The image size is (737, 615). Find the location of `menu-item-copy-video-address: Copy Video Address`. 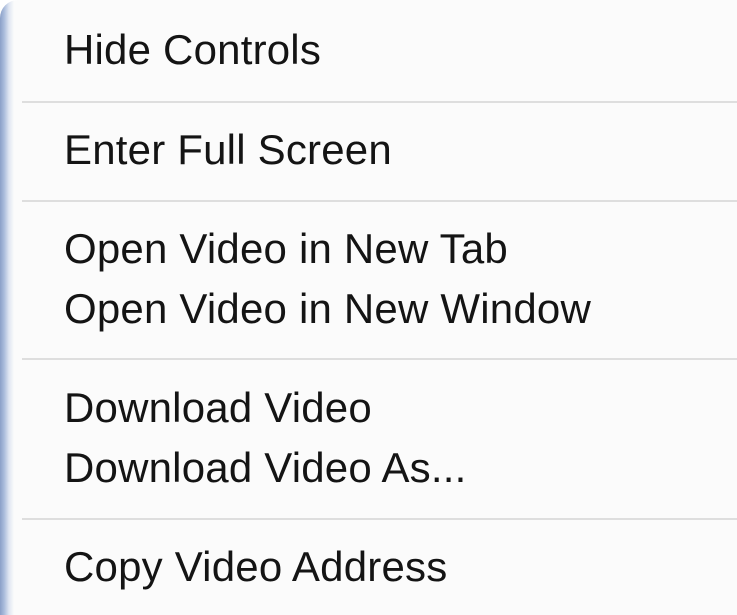

menu-item-copy-video-address: Copy Video Address is located at coordinates (255, 567).